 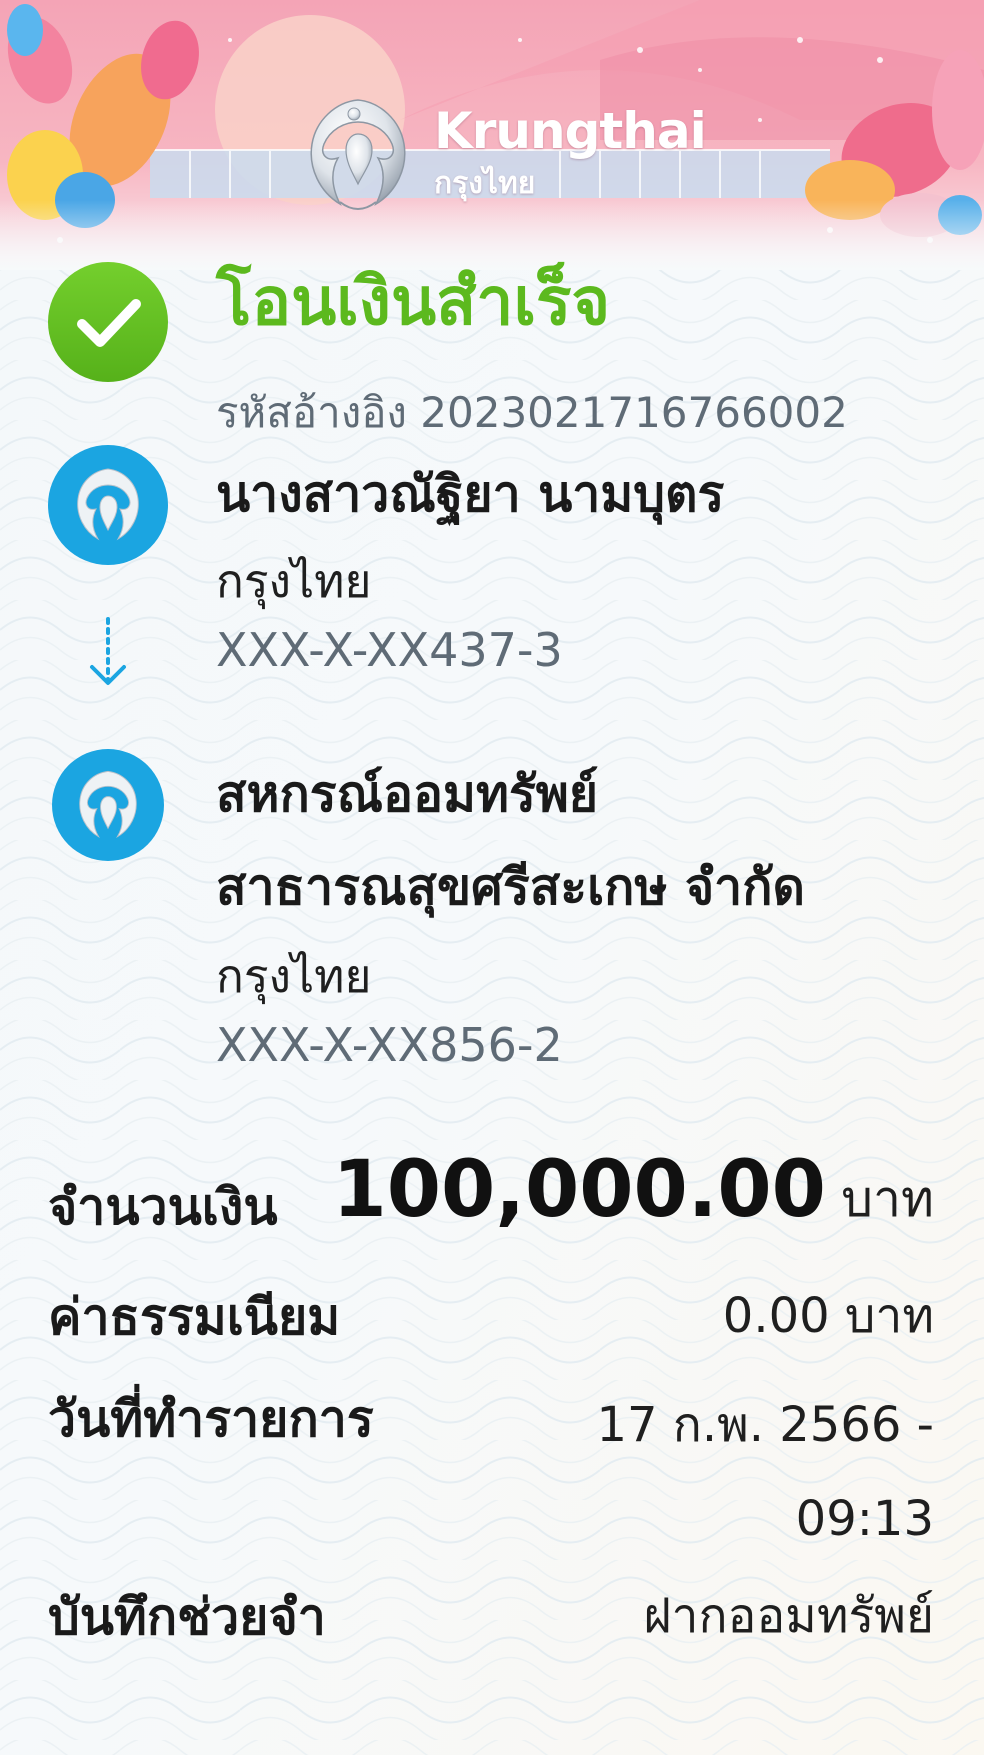 What do you see at coordinates (765, 1472) in the screenshot?
I see `date-value: 17 ก.พ. 2566 - 09:13` at bounding box center [765, 1472].